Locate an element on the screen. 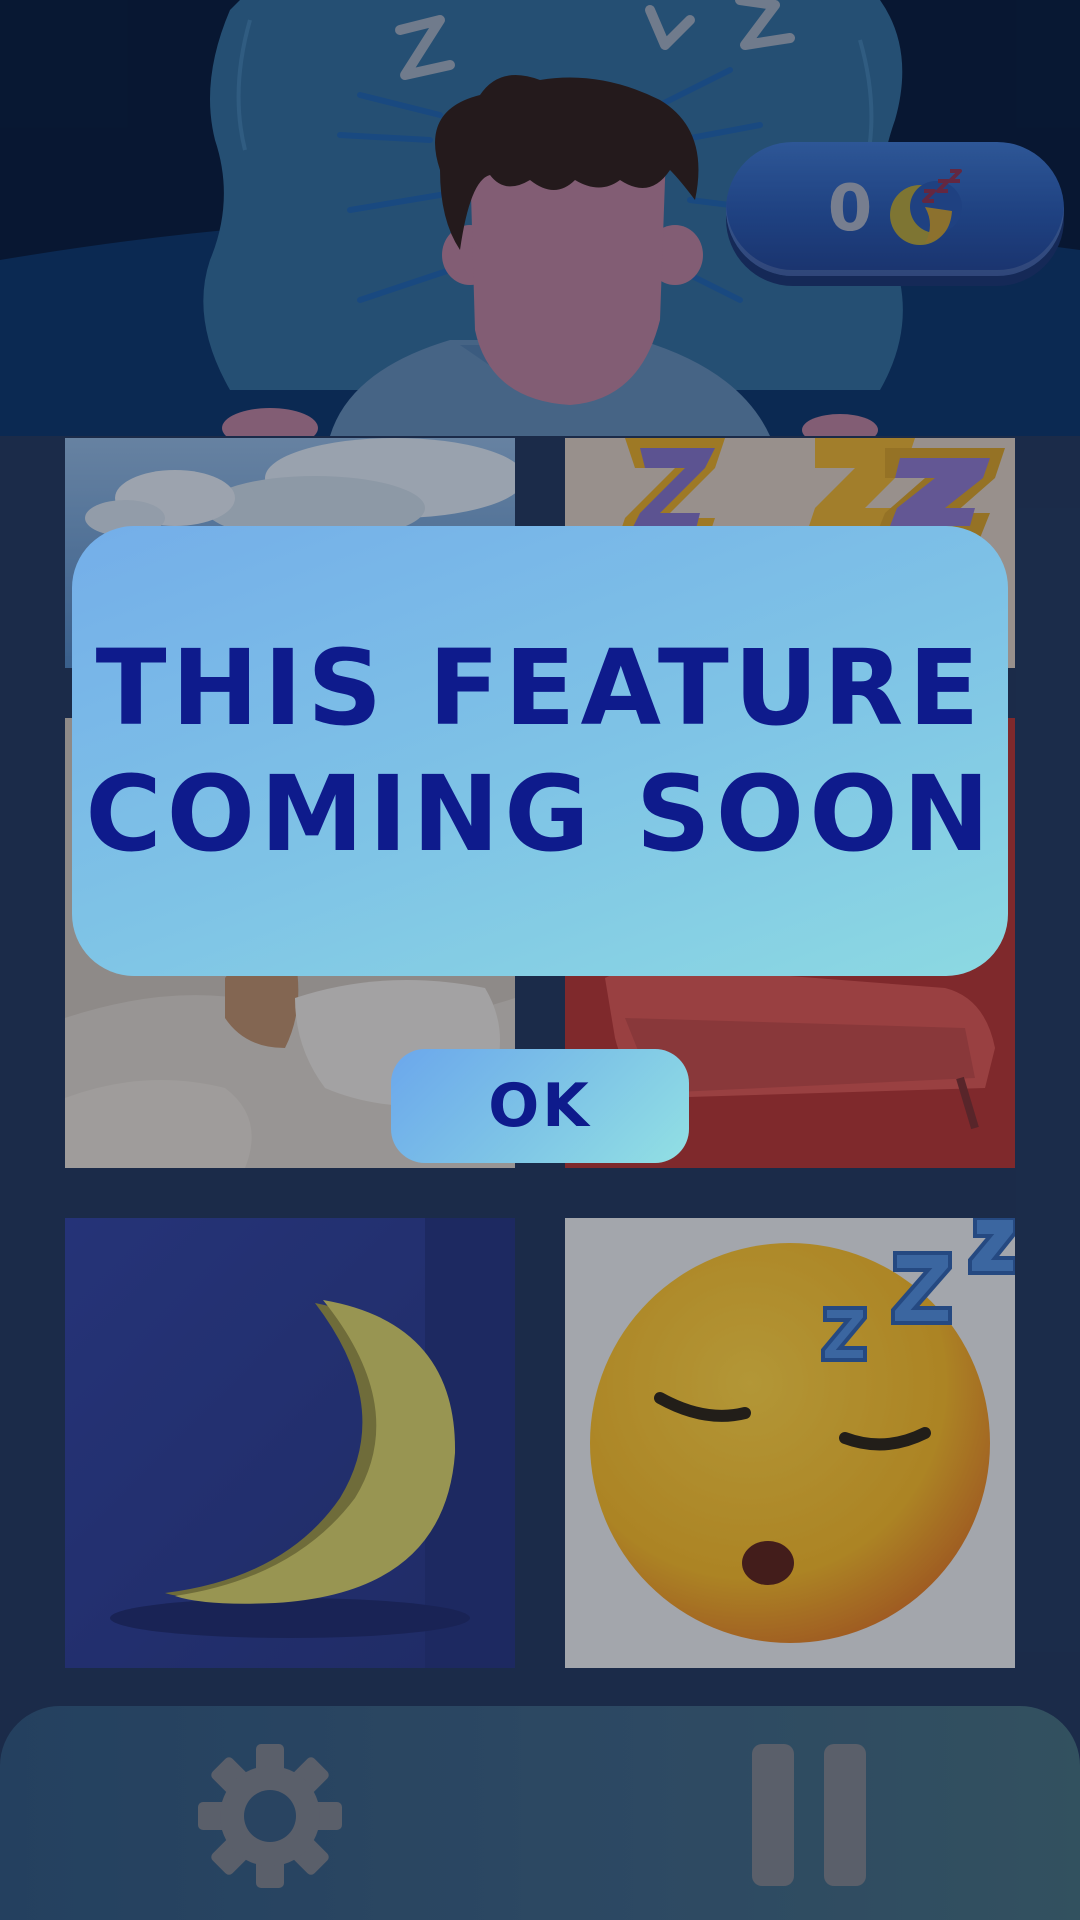  ok-button-label: OK is located at coordinates (540, 1106).